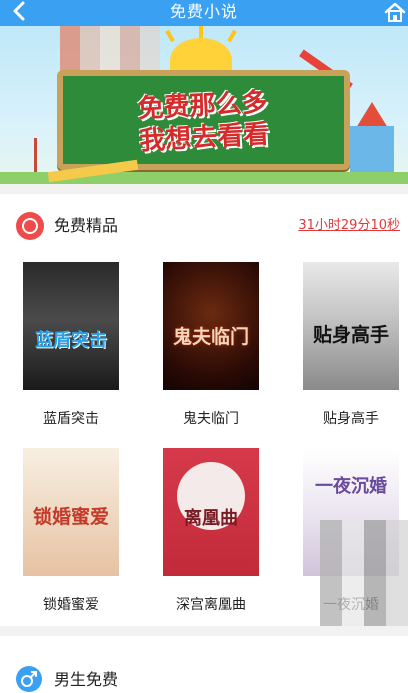  I want to click on tree-illustration, so click(43, 157).